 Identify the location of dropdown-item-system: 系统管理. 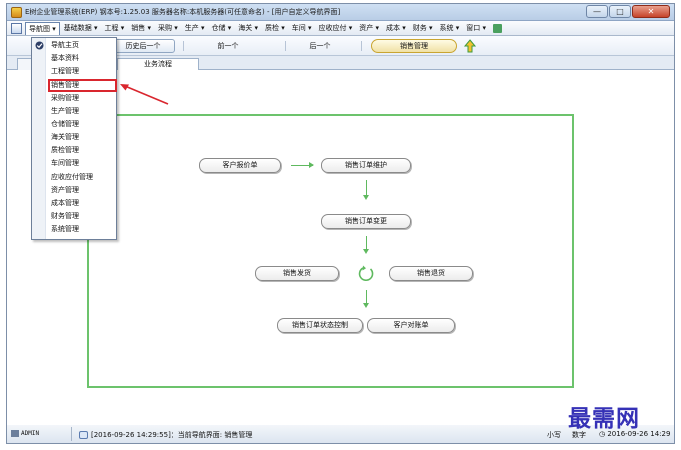
(65, 229).